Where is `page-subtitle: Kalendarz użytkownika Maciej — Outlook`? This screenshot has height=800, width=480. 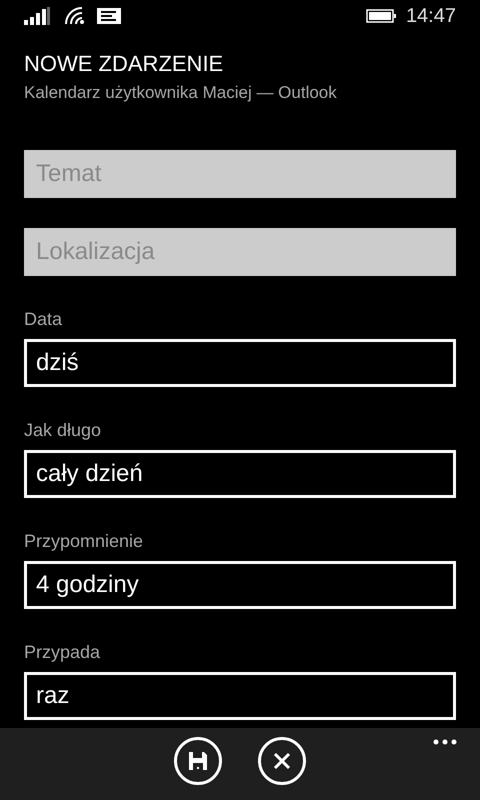
page-subtitle: Kalendarz użytkownika Maciej — Outlook is located at coordinates (180, 93).